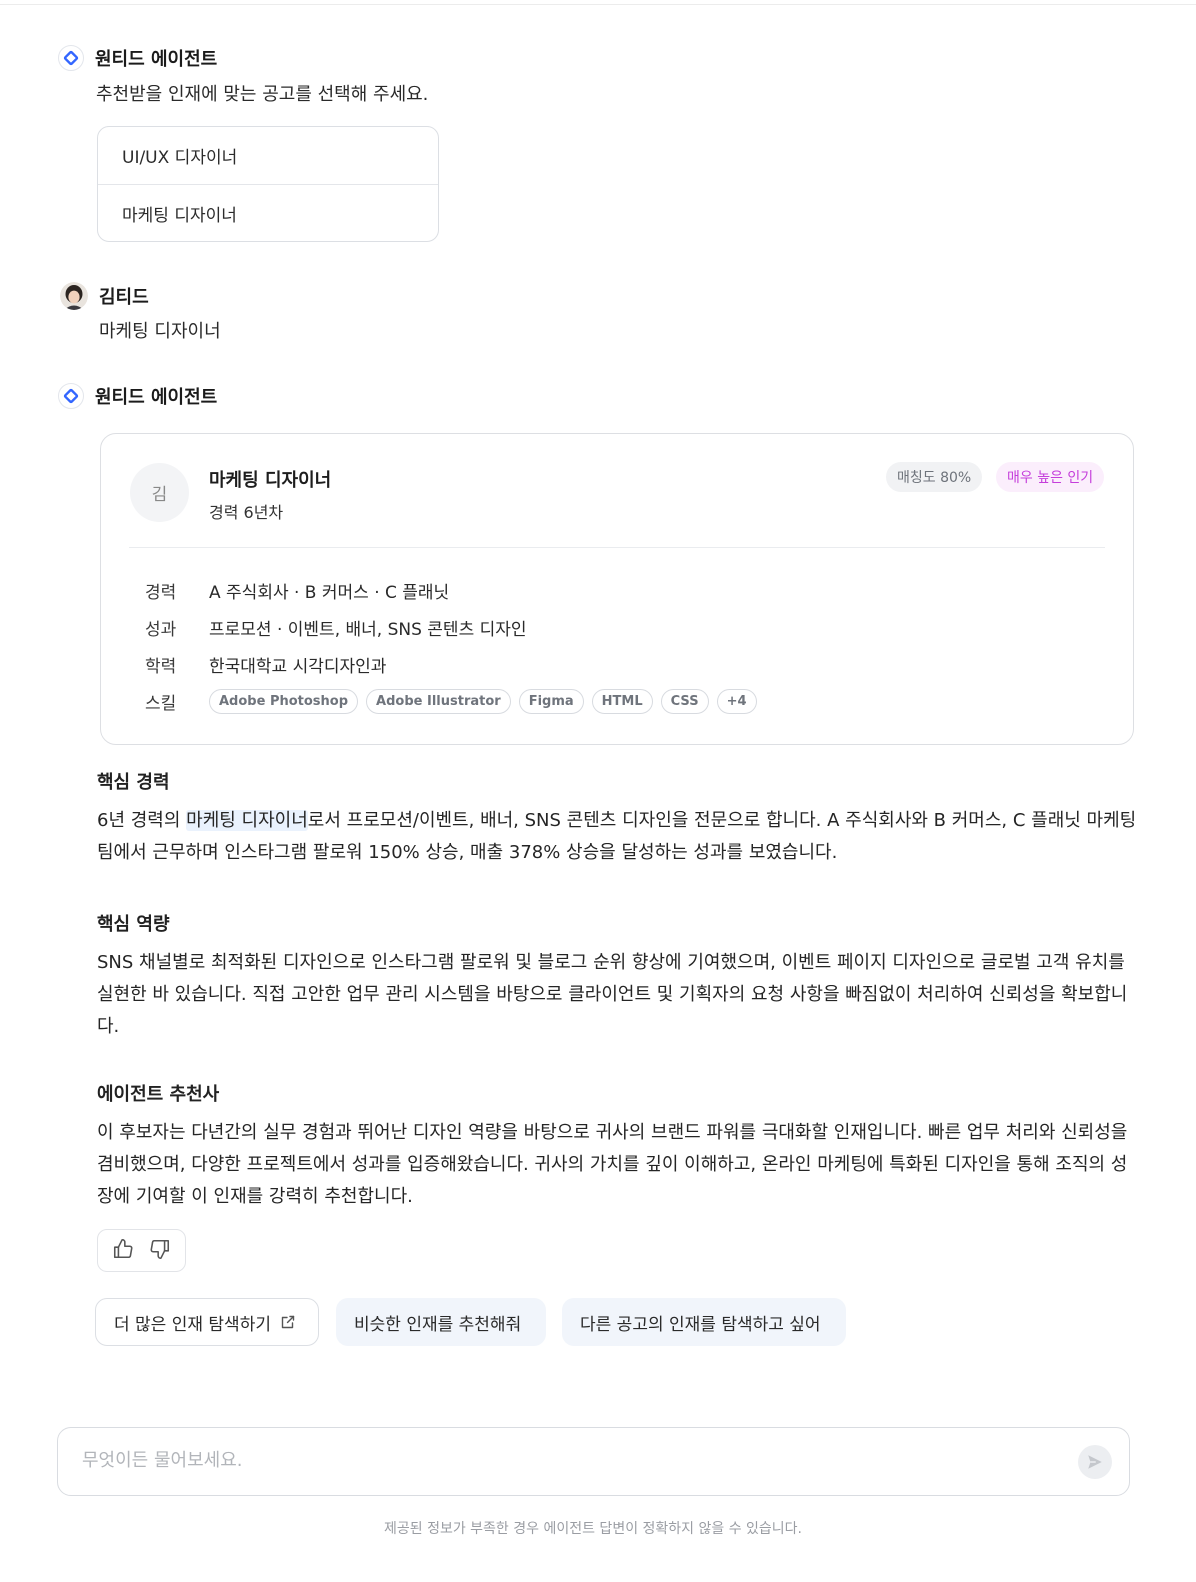 The width and height of the screenshot is (1196, 1582). What do you see at coordinates (598, 4) in the screenshot?
I see `top-divider` at bounding box center [598, 4].